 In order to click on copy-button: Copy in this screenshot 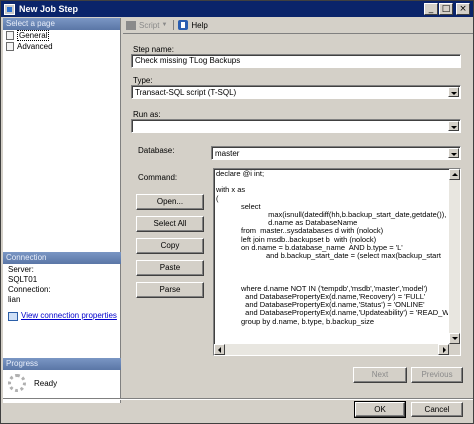, I will do `click(170, 246)`.